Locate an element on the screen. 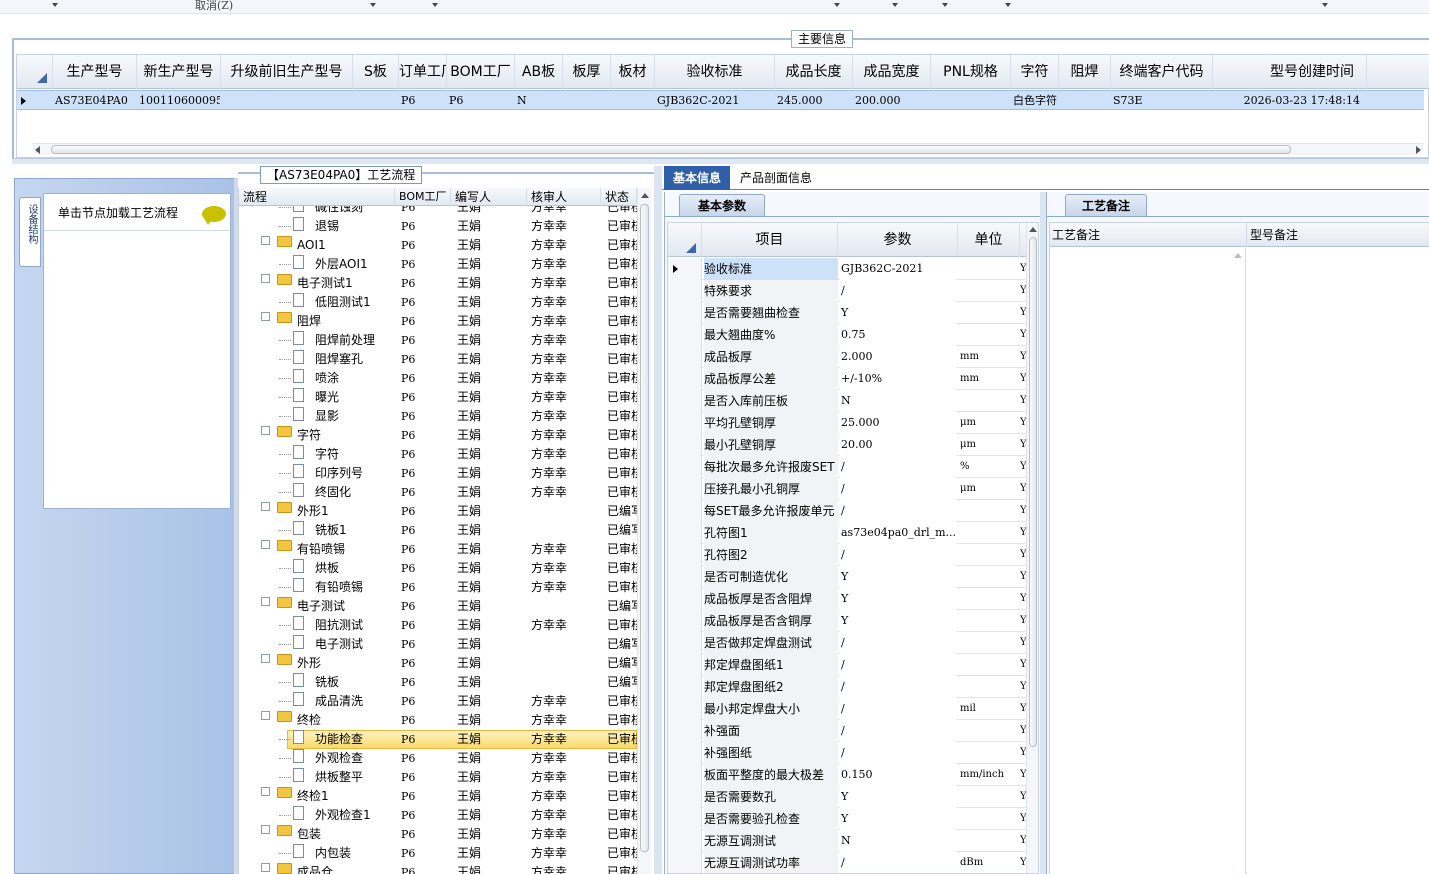 The height and width of the screenshot is (874, 1429). param-value: 25.000 is located at coordinates (898, 423).